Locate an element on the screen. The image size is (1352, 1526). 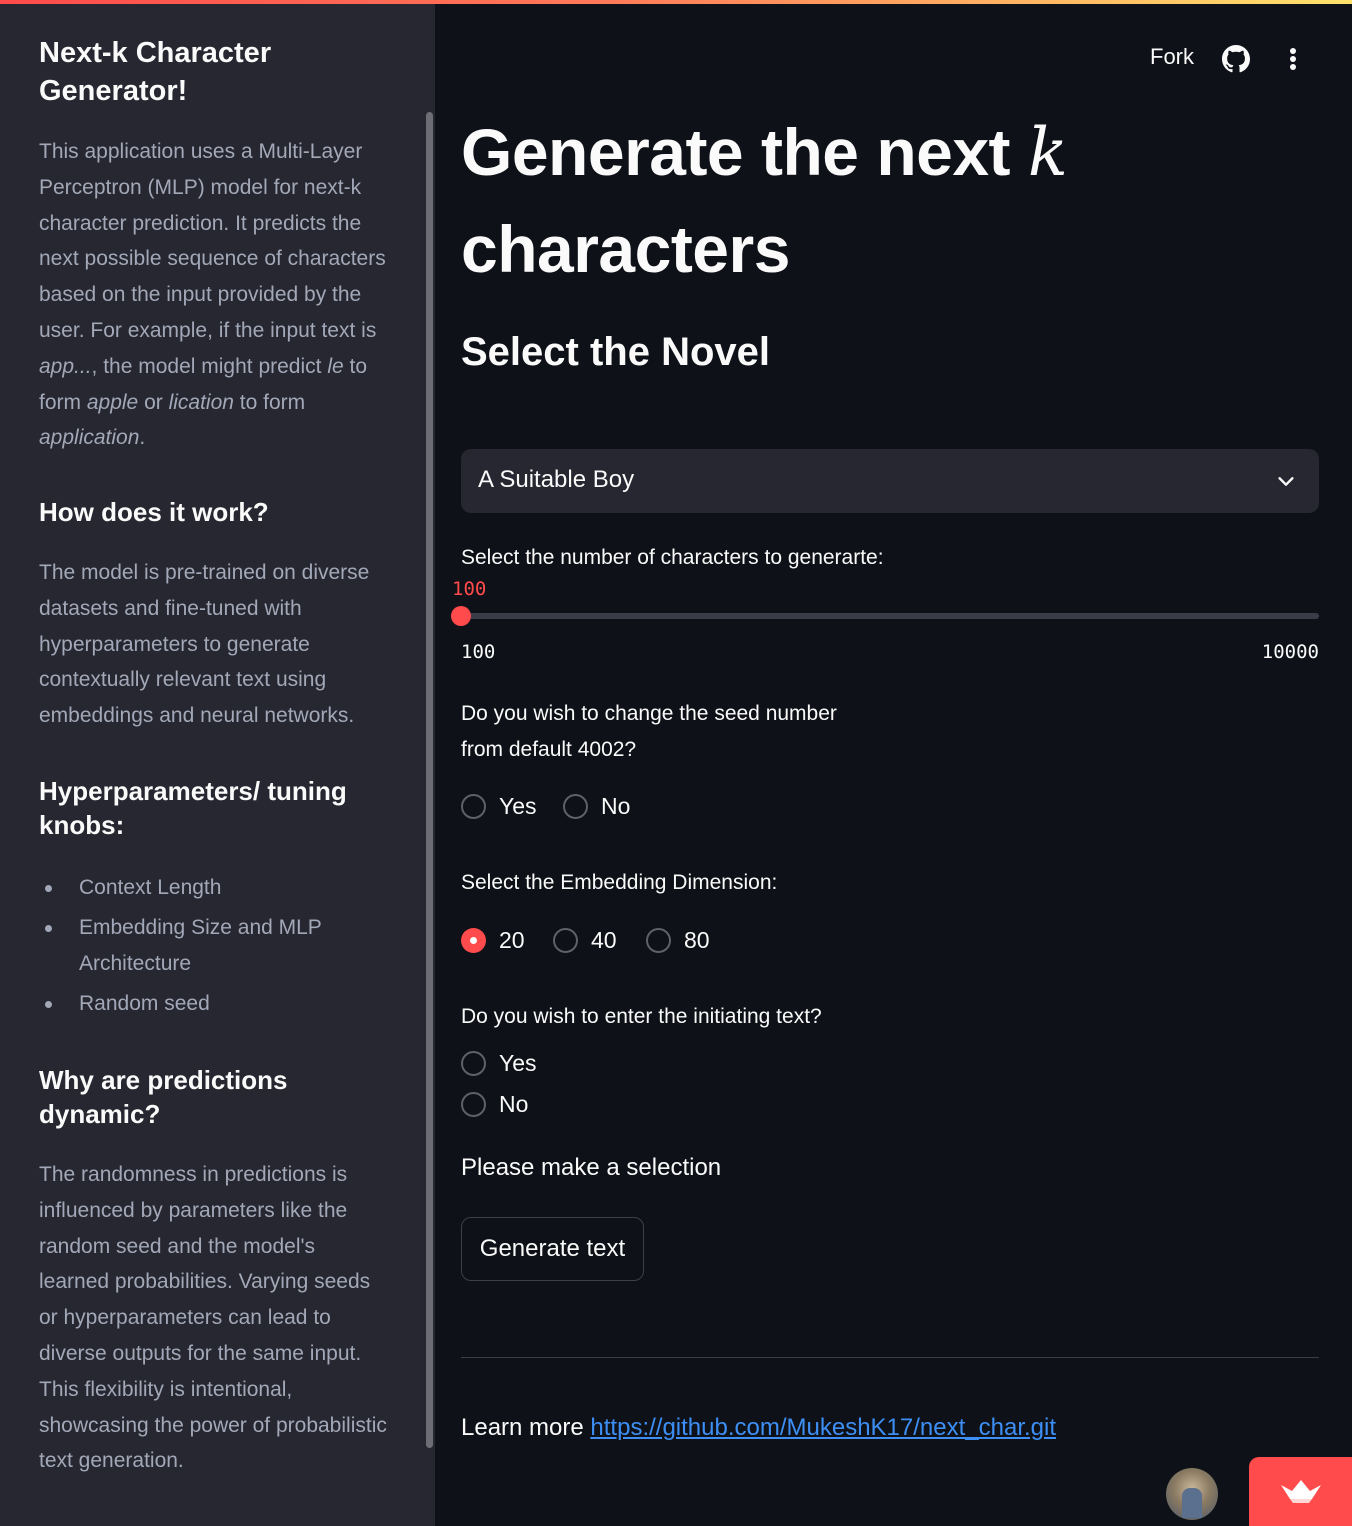
title-variable: k is located at coordinates (1047, 152).